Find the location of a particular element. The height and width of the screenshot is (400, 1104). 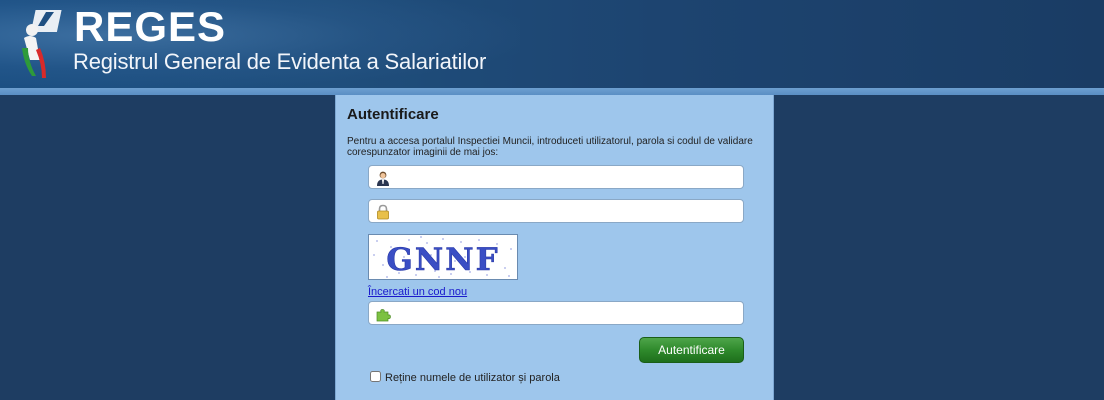

captcha-noise: GNNF is located at coordinates (443, 257).